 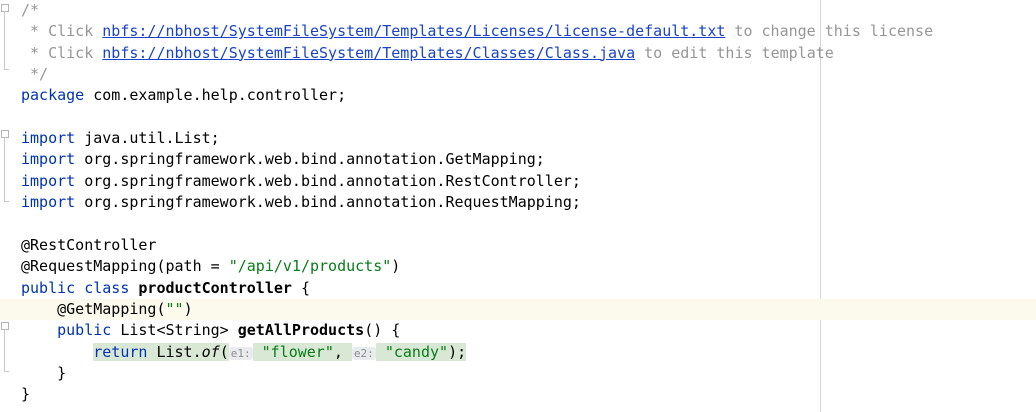 What do you see at coordinates (93, 308) in the screenshot?
I see `code-token: @GetMapping(` at bounding box center [93, 308].